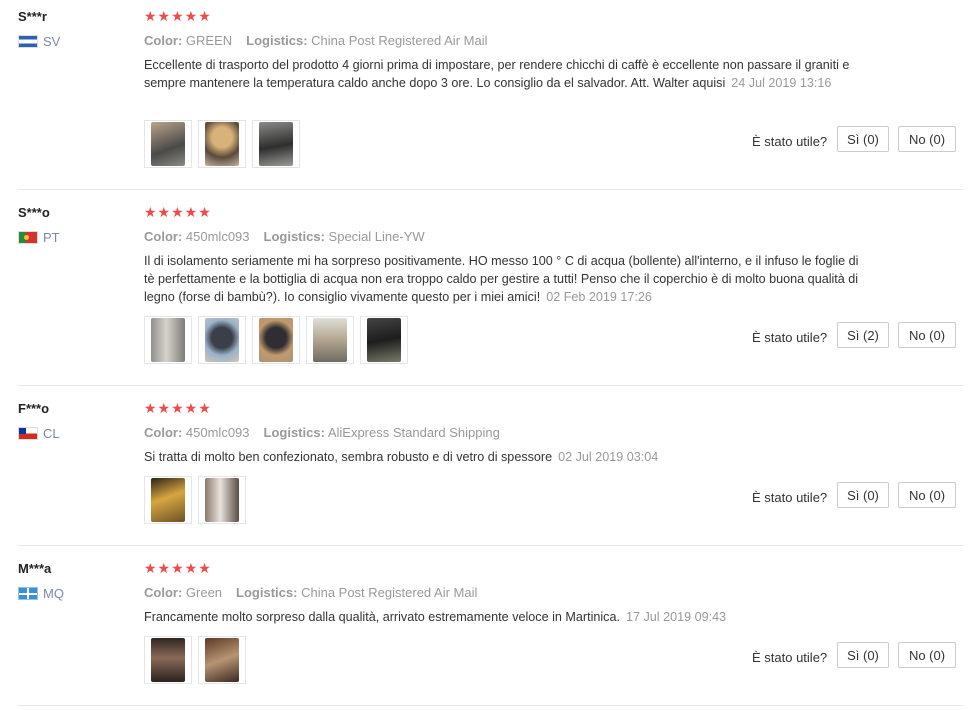 The width and height of the screenshot is (980, 710). Describe the element at coordinates (209, 40) in the screenshot. I see `color-value: GREEN` at that location.